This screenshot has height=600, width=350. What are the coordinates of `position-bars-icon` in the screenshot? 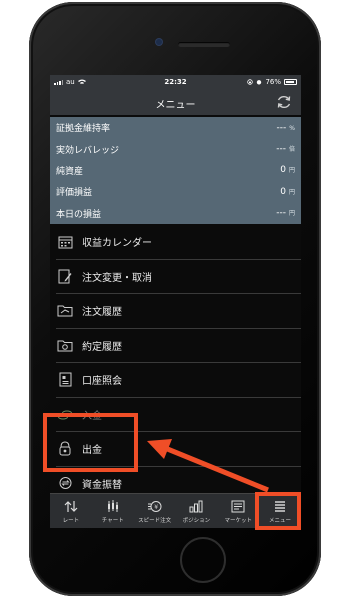 It's located at (196, 507).